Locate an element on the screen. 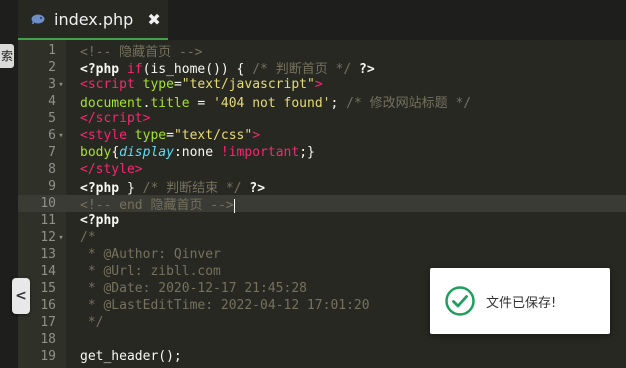  code-line: 19 get_header(); is located at coordinates (322, 356).